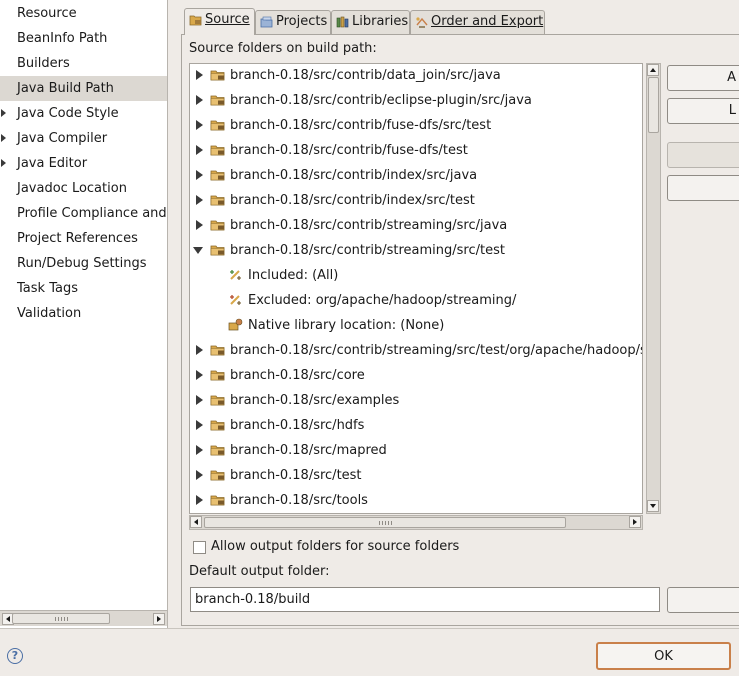  I want to click on link-source-button: L, so click(703, 111).